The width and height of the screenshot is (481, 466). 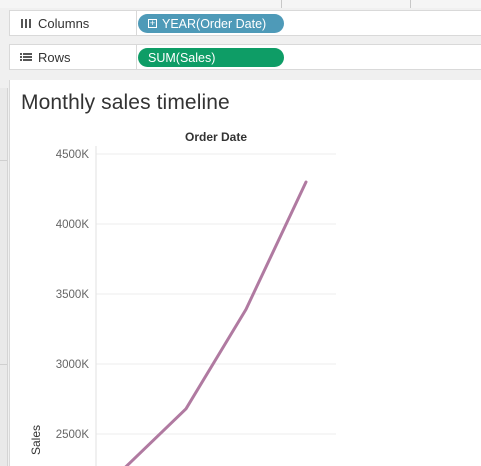 What do you see at coordinates (26, 57) in the screenshot?
I see `rows-icon` at bounding box center [26, 57].